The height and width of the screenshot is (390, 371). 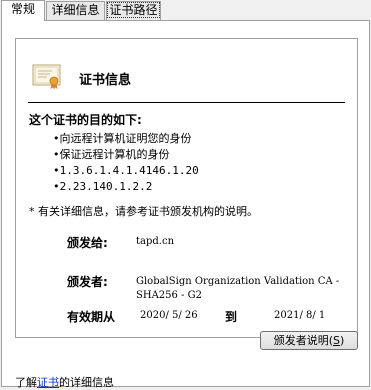 What do you see at coordinates (87, 282) in the screenshot?
I see `issued-by-label: 颁发者:` at bounding box center [87, 282].